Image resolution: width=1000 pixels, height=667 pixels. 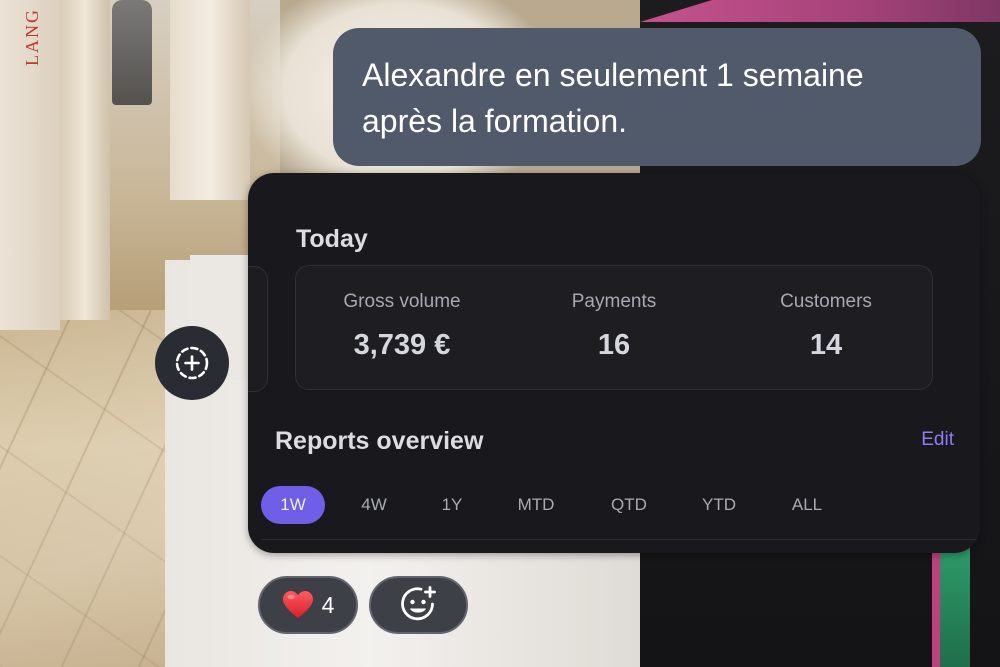 What do you see at coordinates (613, 75) in the screenshot?
I see `message-line-1: Alexandre en seulement 1 semaine` at bounding box center [613, 75].